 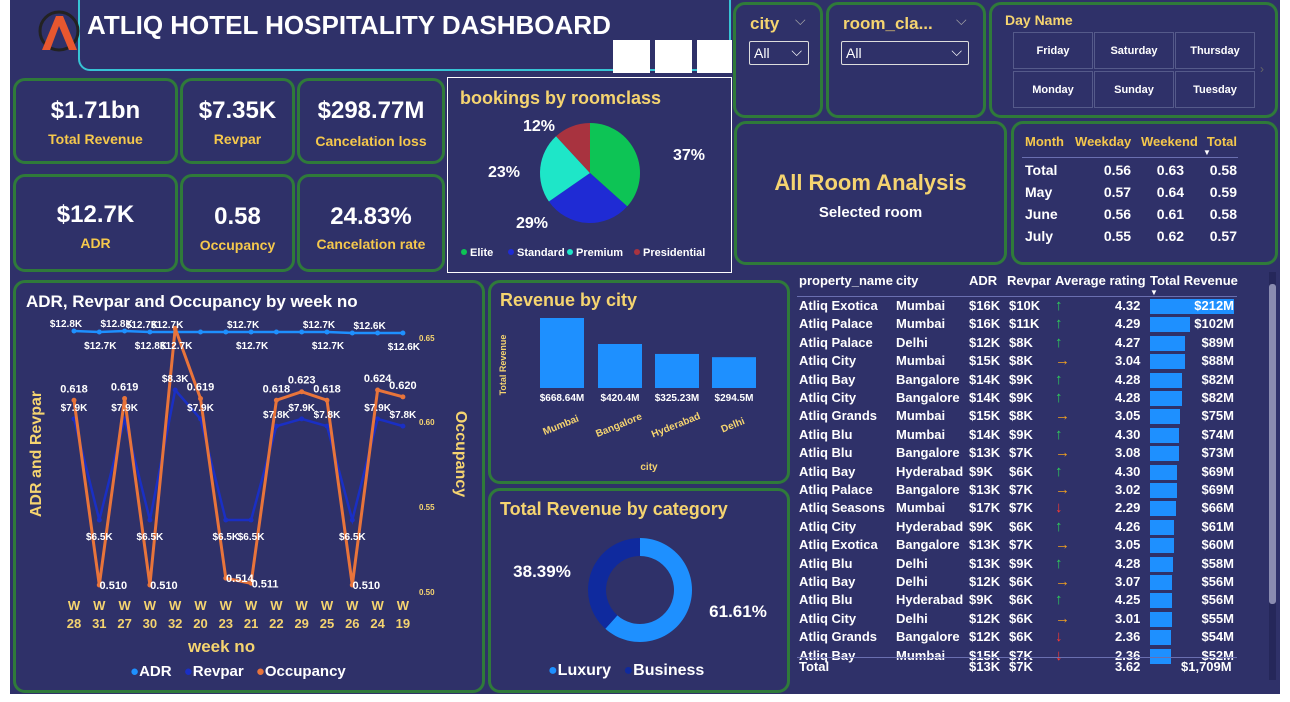 What do you see at coordinates (734, 372) in the screenshot?
I see `city-bar-delhi` at bounding box center [734, 372].